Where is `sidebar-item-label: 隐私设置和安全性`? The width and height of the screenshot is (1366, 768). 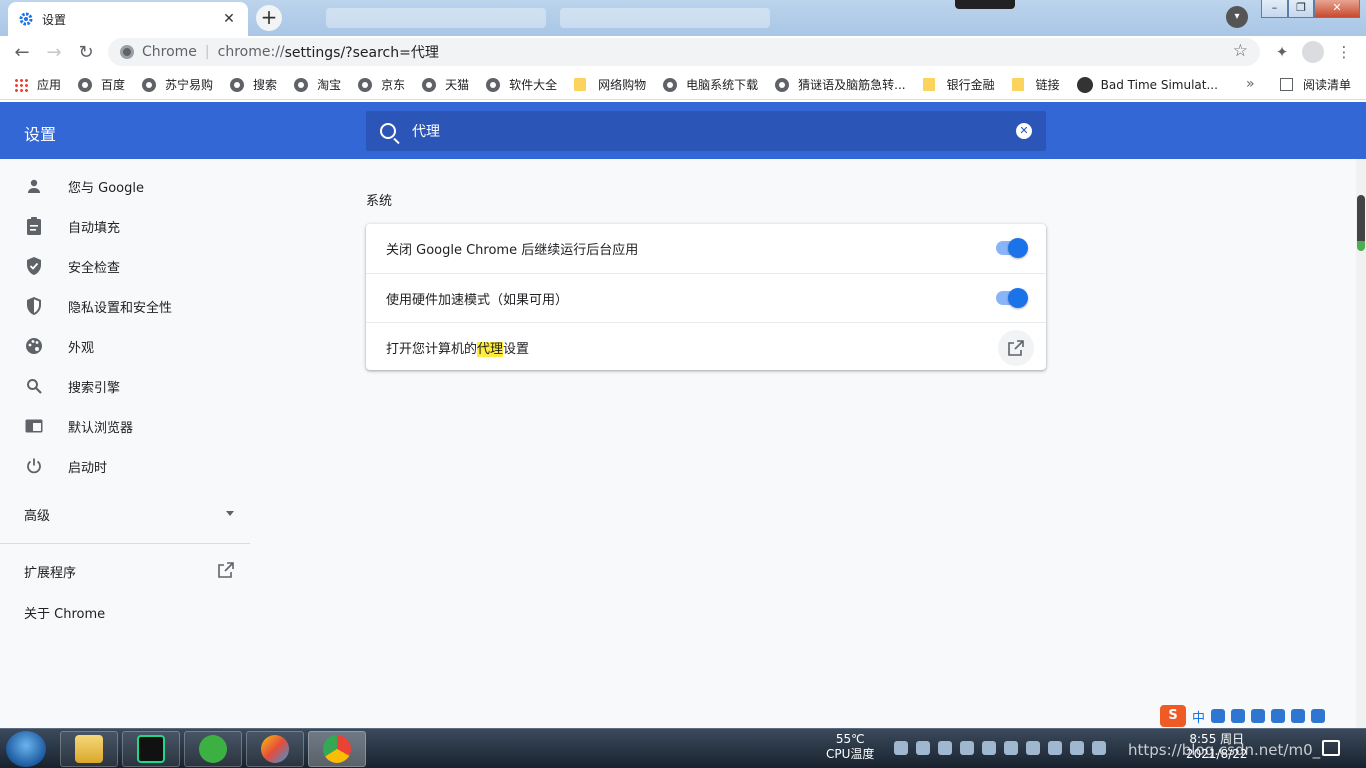 sidebar-item-label: 隐私设置和安全性 is located at coordinates (120, 308).